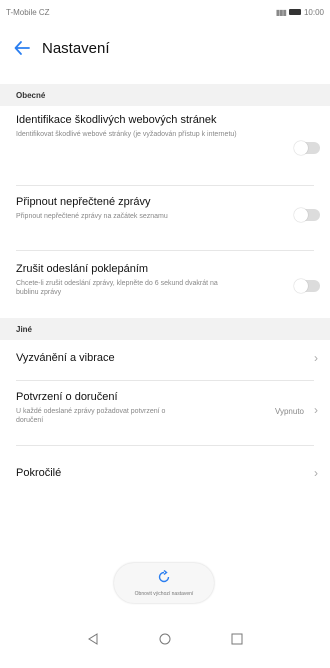 Image resolution: width=330 pixels, height=668 pixels. I want to click on reset-icon, so click(164, 579).